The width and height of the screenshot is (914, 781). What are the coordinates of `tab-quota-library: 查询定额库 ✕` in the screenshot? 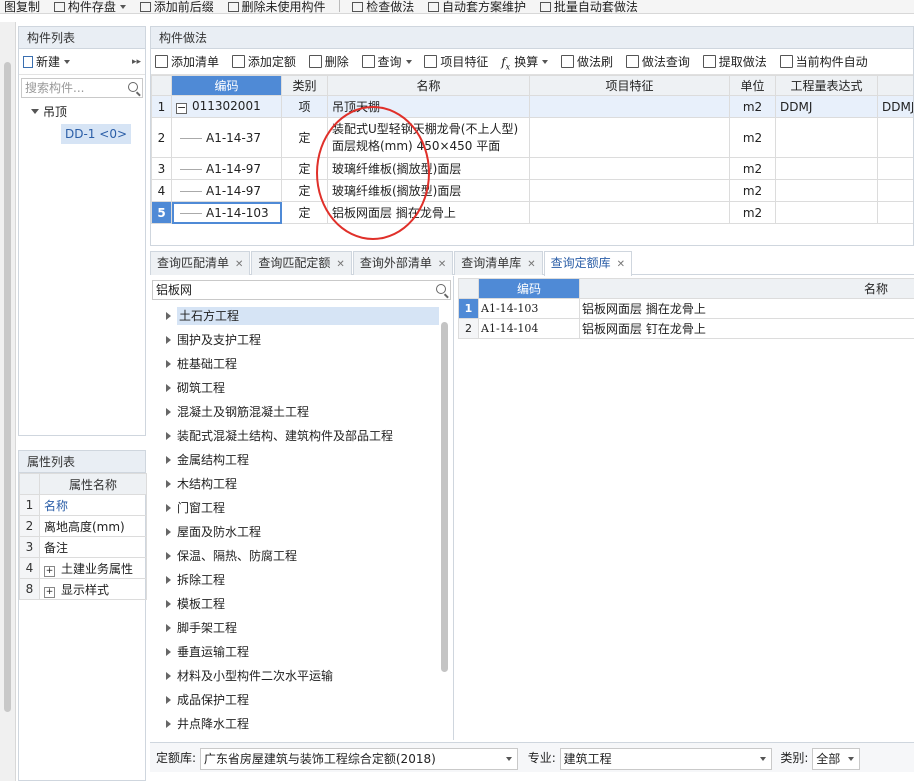 It's located at (588, 263).